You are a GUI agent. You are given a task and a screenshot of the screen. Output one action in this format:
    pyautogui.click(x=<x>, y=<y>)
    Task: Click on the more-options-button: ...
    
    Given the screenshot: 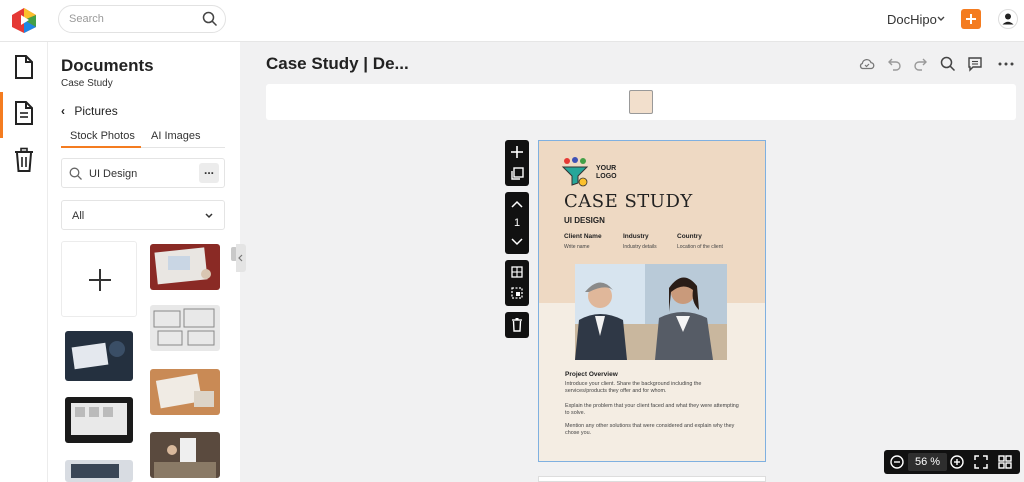 What is the action you would take?
    pyautogui.click(x=209, y=173)
    